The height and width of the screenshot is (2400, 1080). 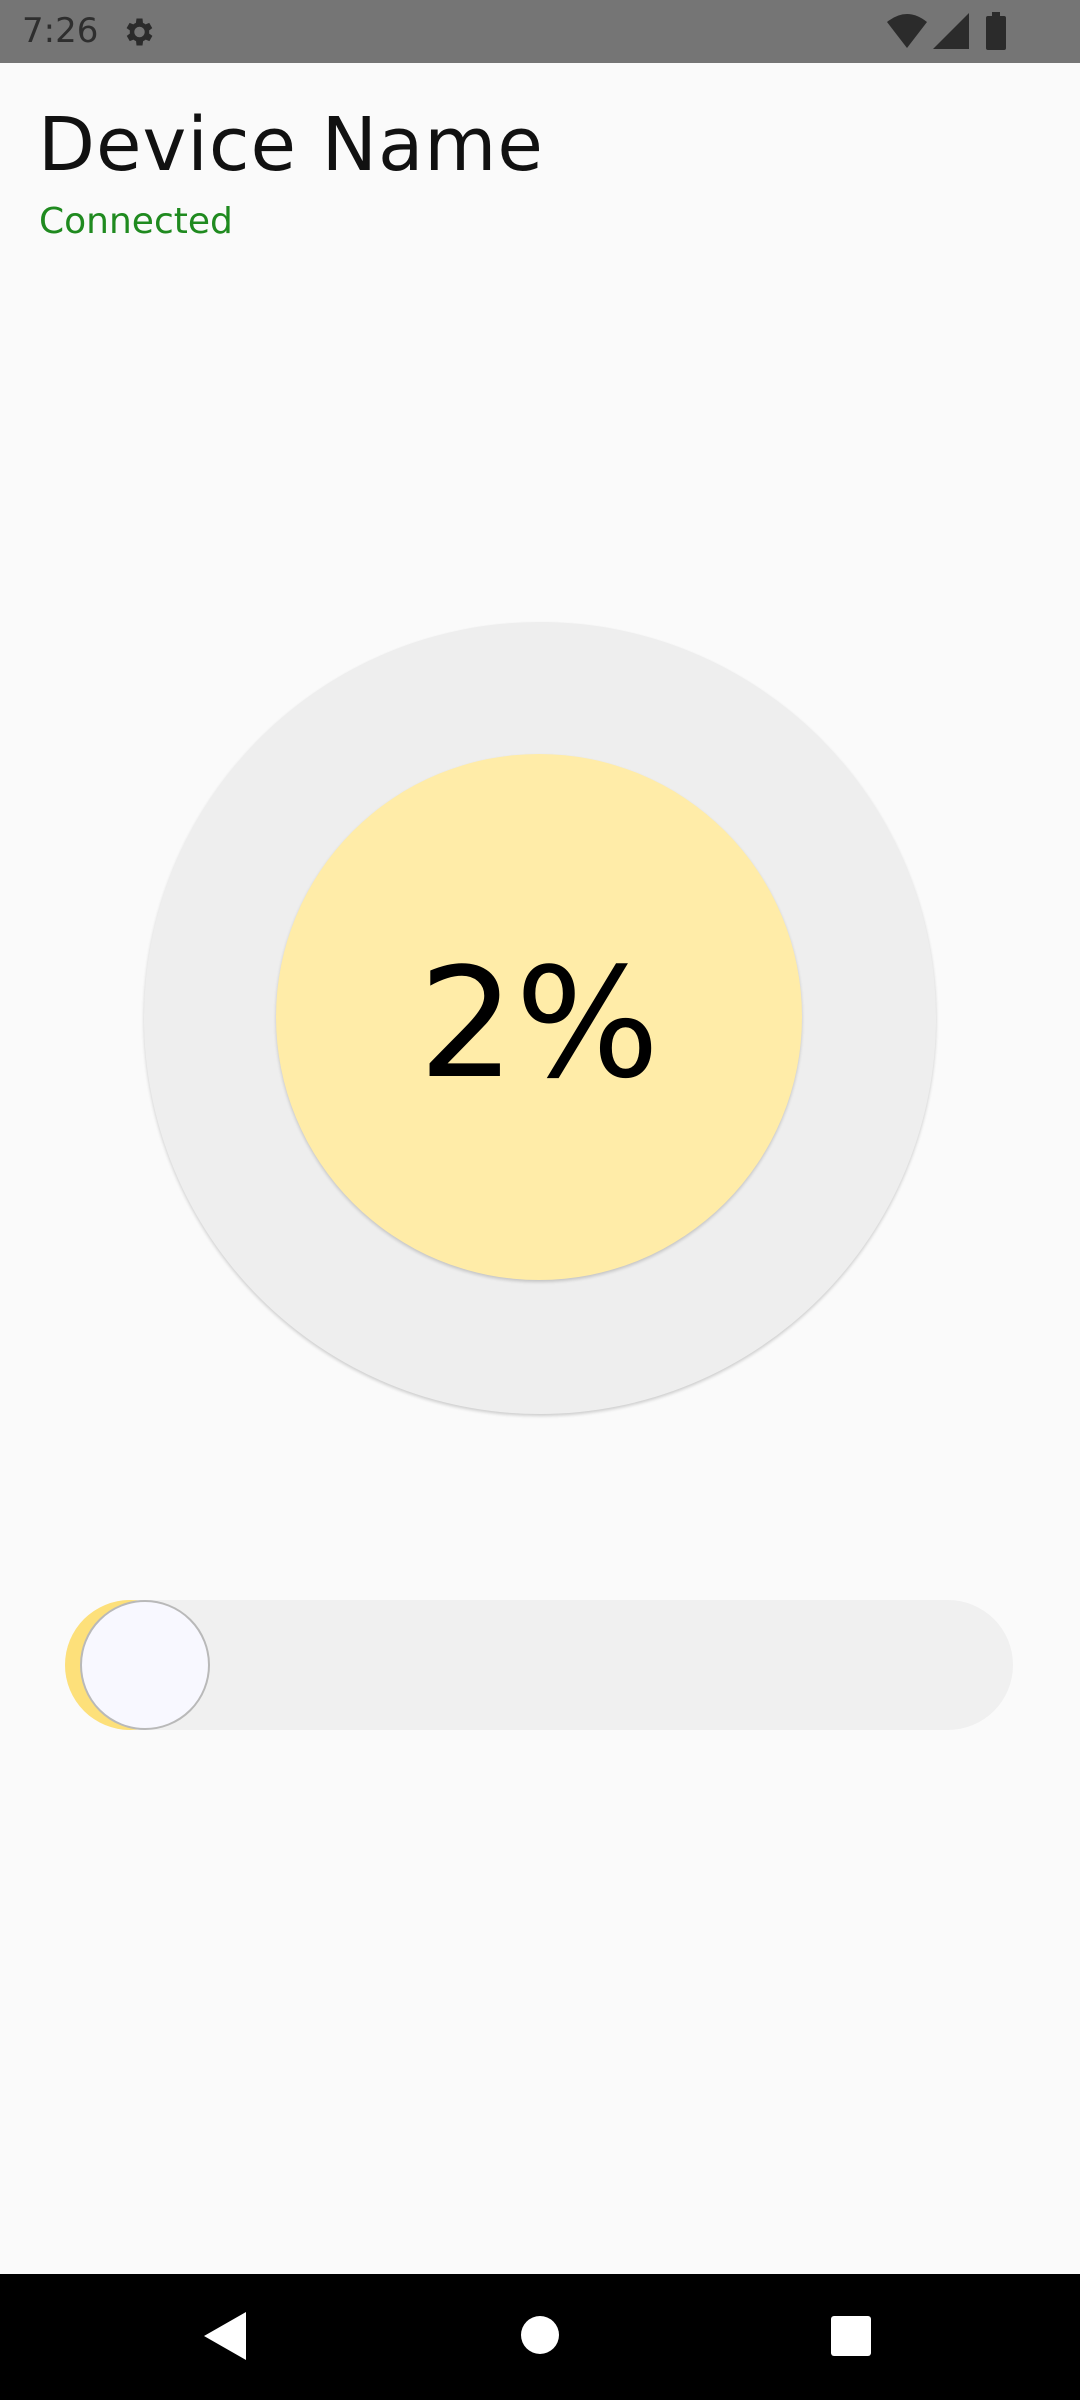 What do you see at coordinates (539, 1023) in the screenshot?
I see `brightness-value: 2%` at bounding box center [539, 1023].